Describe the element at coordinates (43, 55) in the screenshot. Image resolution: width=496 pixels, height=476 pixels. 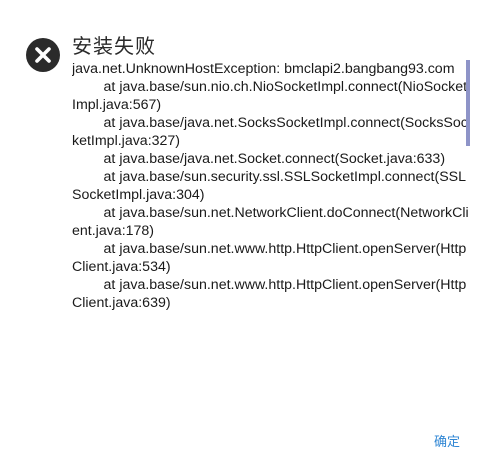
I see `error-icon` at that location.